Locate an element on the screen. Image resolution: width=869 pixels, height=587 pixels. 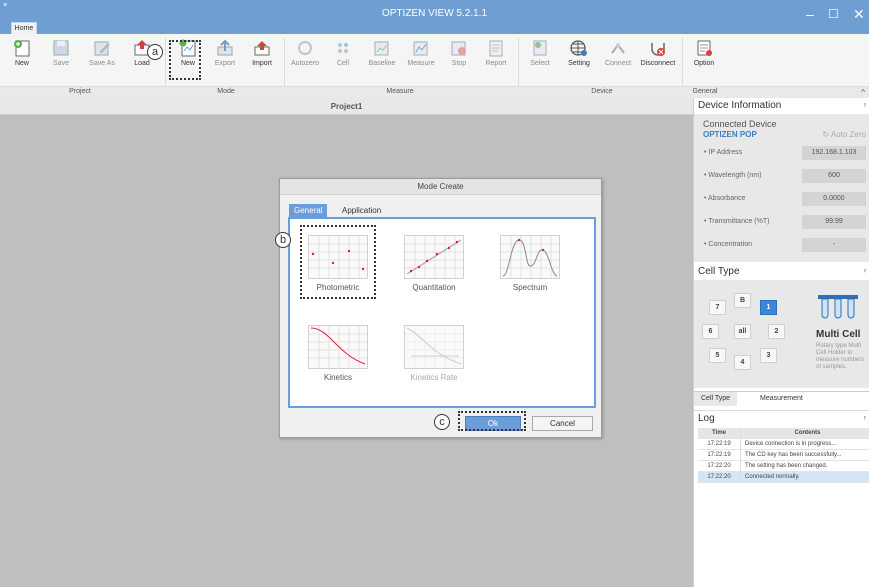
autozero-button: Autozero is located at coordinates (305, 56).